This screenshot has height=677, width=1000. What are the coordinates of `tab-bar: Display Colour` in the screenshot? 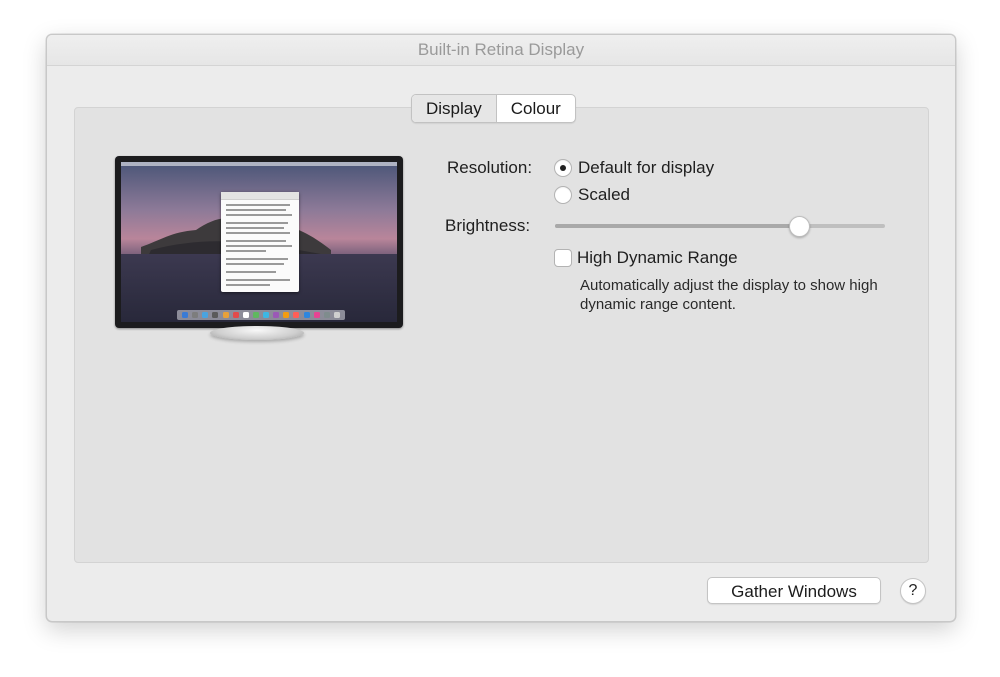 It's located at (493, 108).